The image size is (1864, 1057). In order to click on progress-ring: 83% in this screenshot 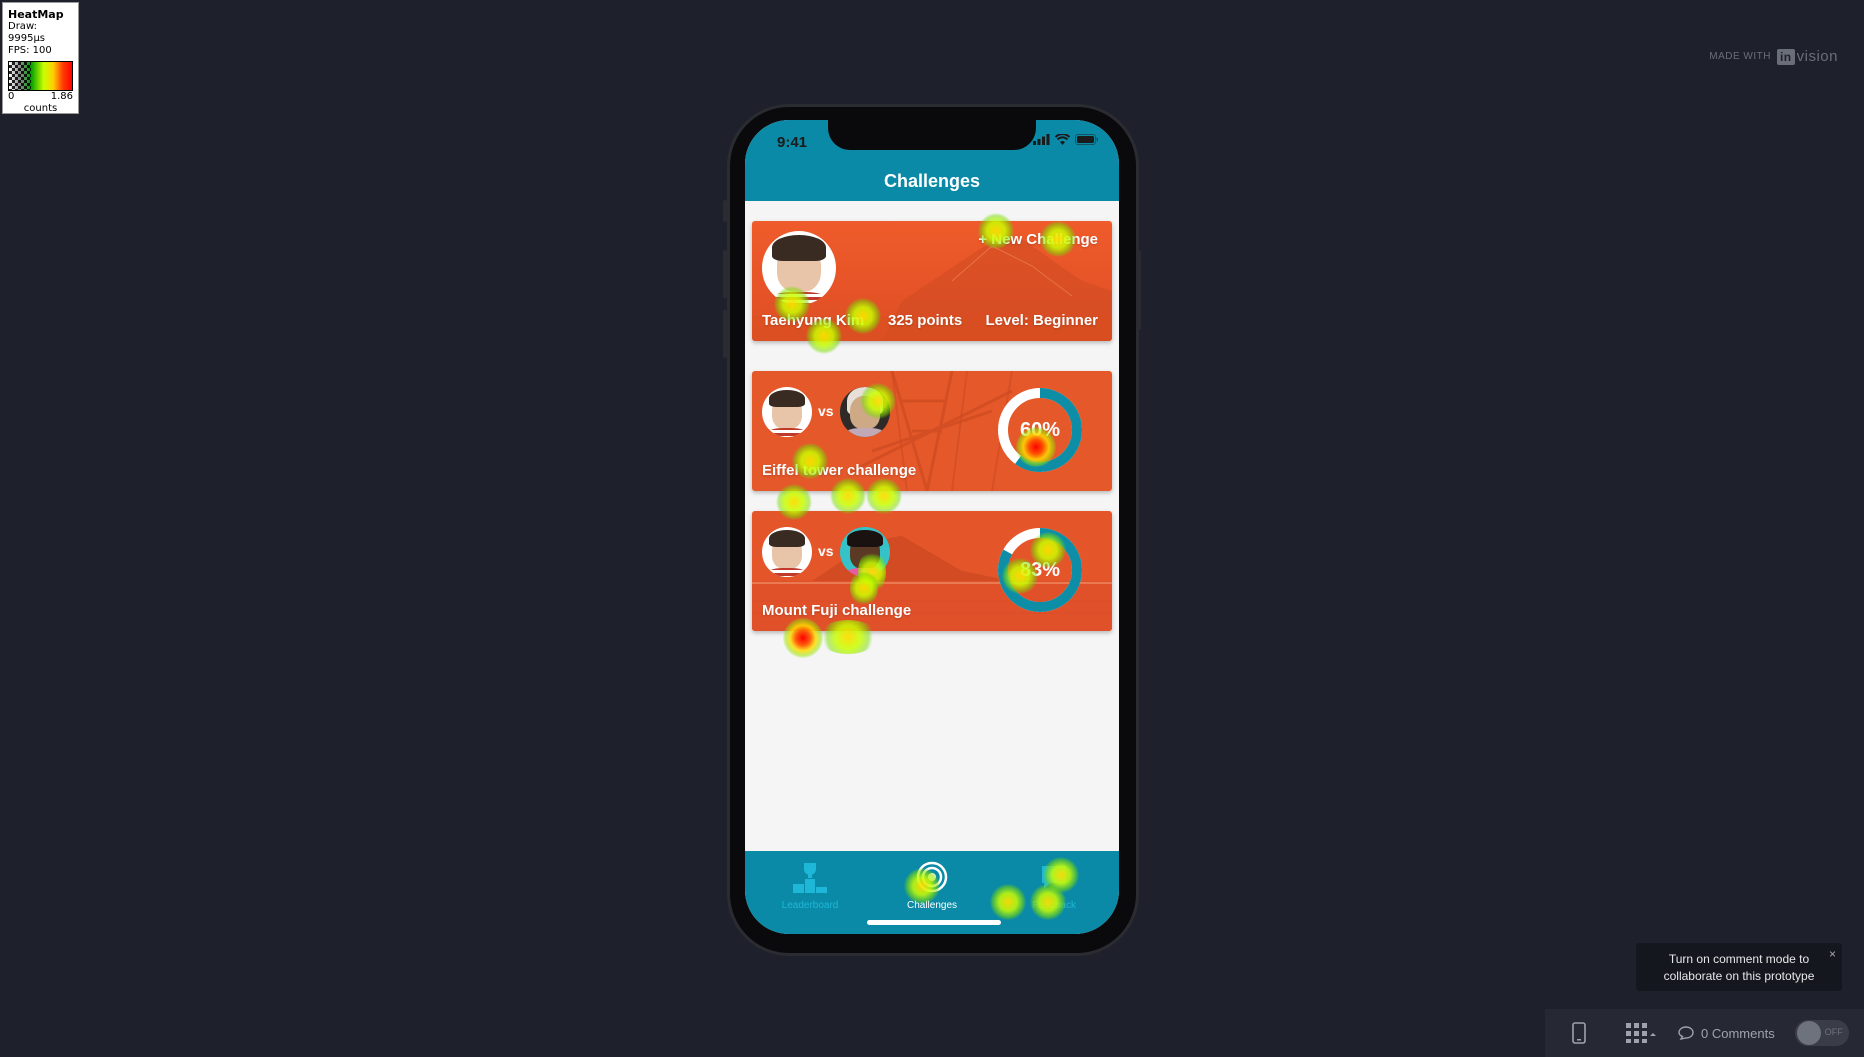, I will do `click(1040, 570)`.